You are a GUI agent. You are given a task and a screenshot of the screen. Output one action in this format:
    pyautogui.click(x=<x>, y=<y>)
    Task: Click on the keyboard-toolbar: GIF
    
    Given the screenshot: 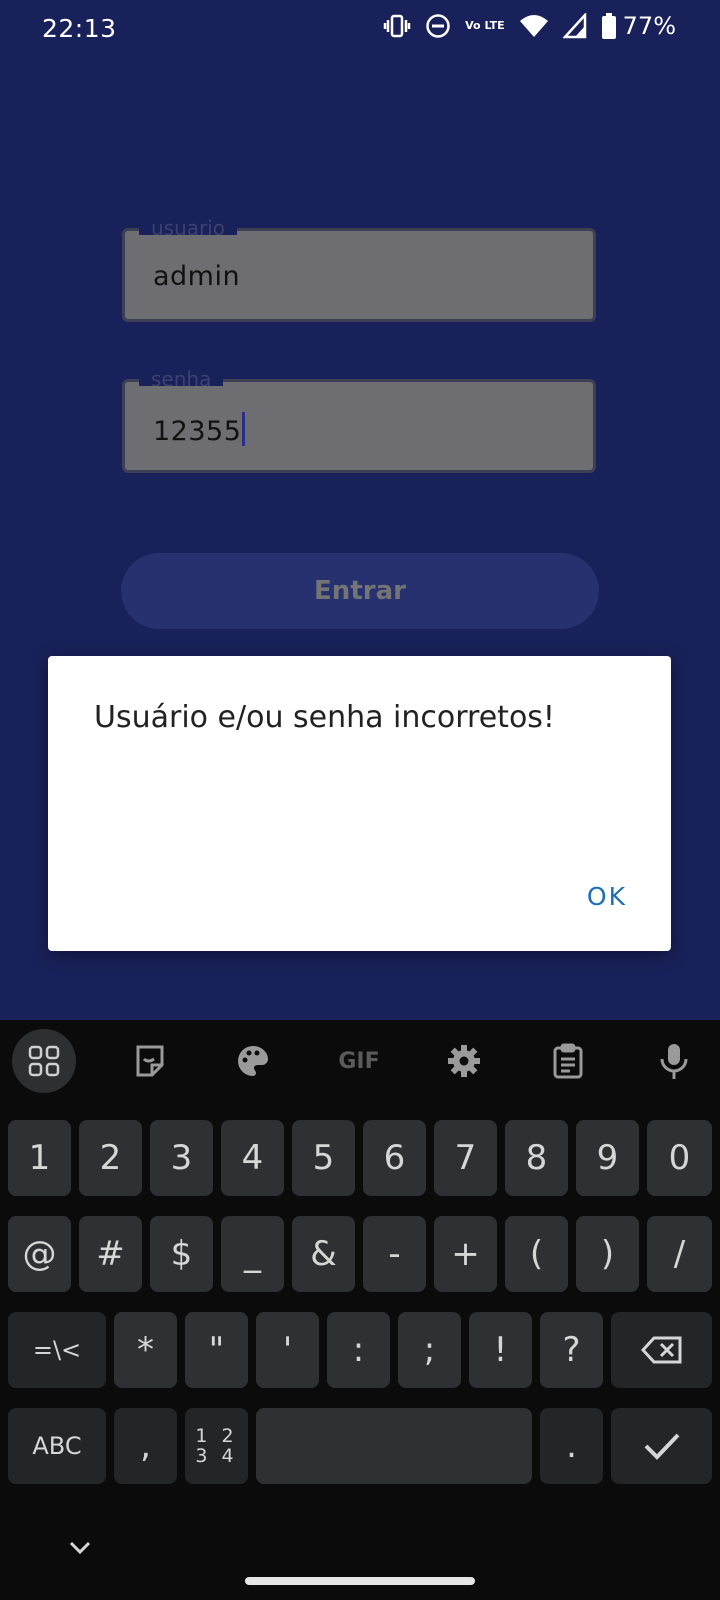 What is the action you would take?
    pyautogui.click(x=360, y=1060)
    